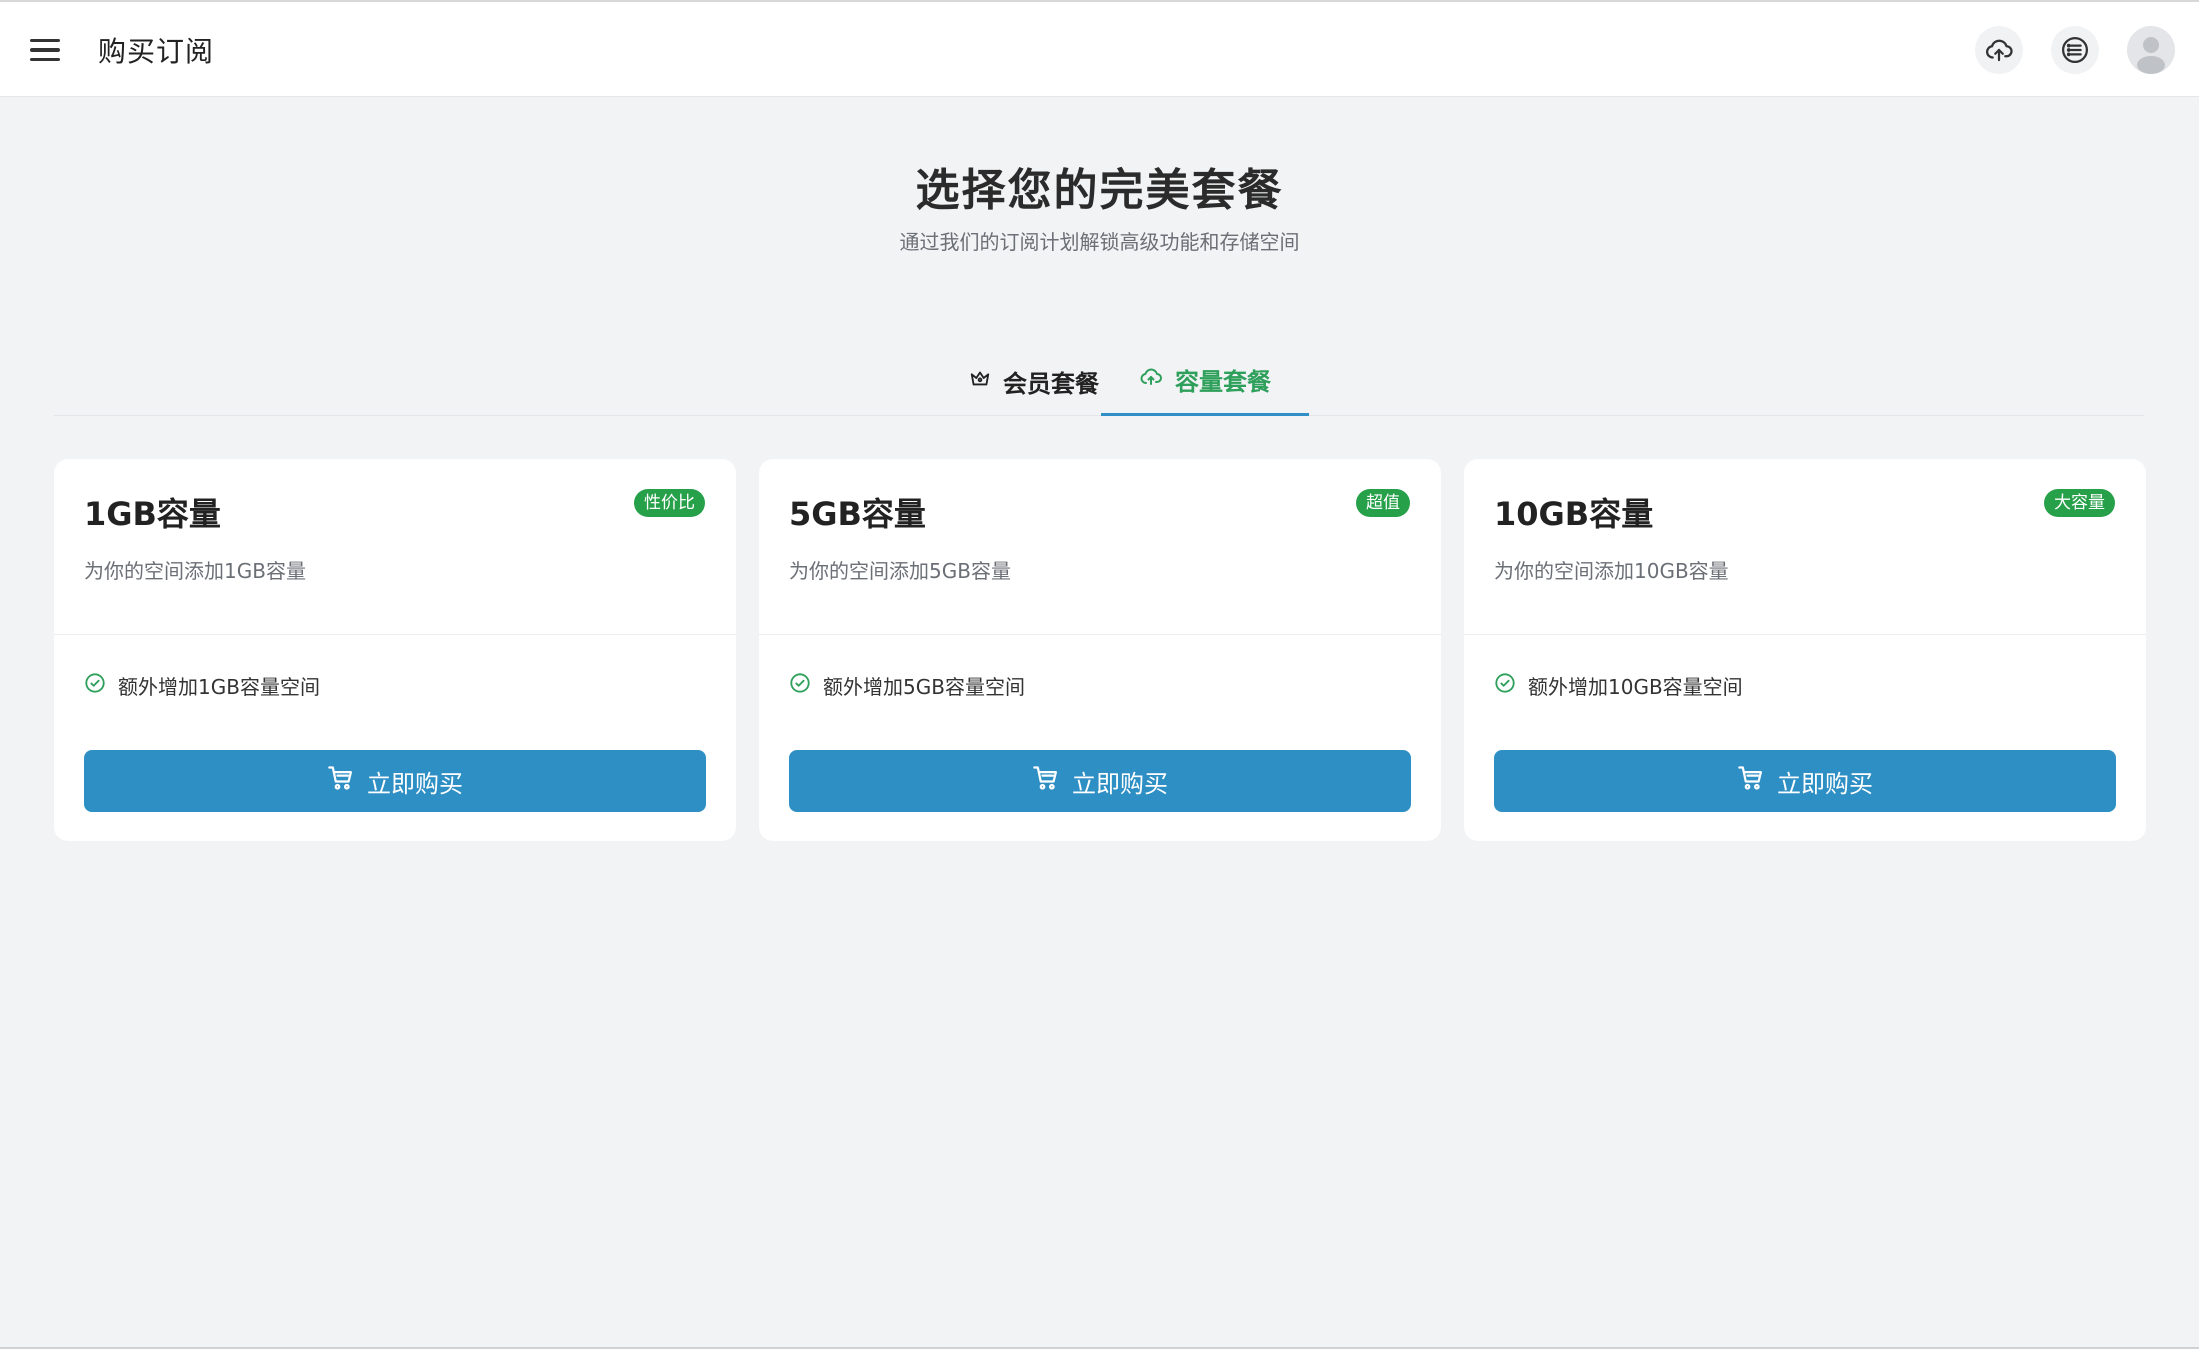 The height and width of the screenshot is (1349, 2199). What do you see at coordinates (1099, 48) in the screenshot?
I see `top-app-bar: 购买订阅` at bounding box center [1099, 48].